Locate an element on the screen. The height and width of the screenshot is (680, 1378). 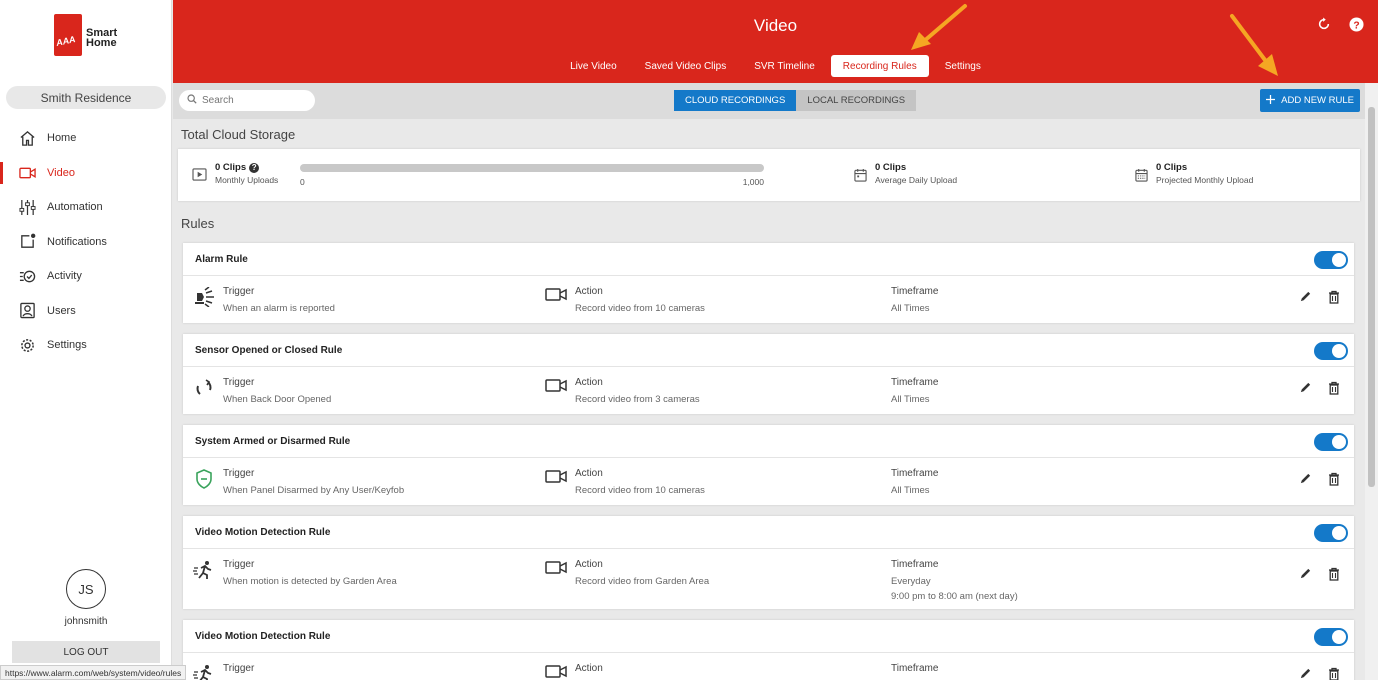
residence-selector: Smith Residence is located at coordinates (86, 97).